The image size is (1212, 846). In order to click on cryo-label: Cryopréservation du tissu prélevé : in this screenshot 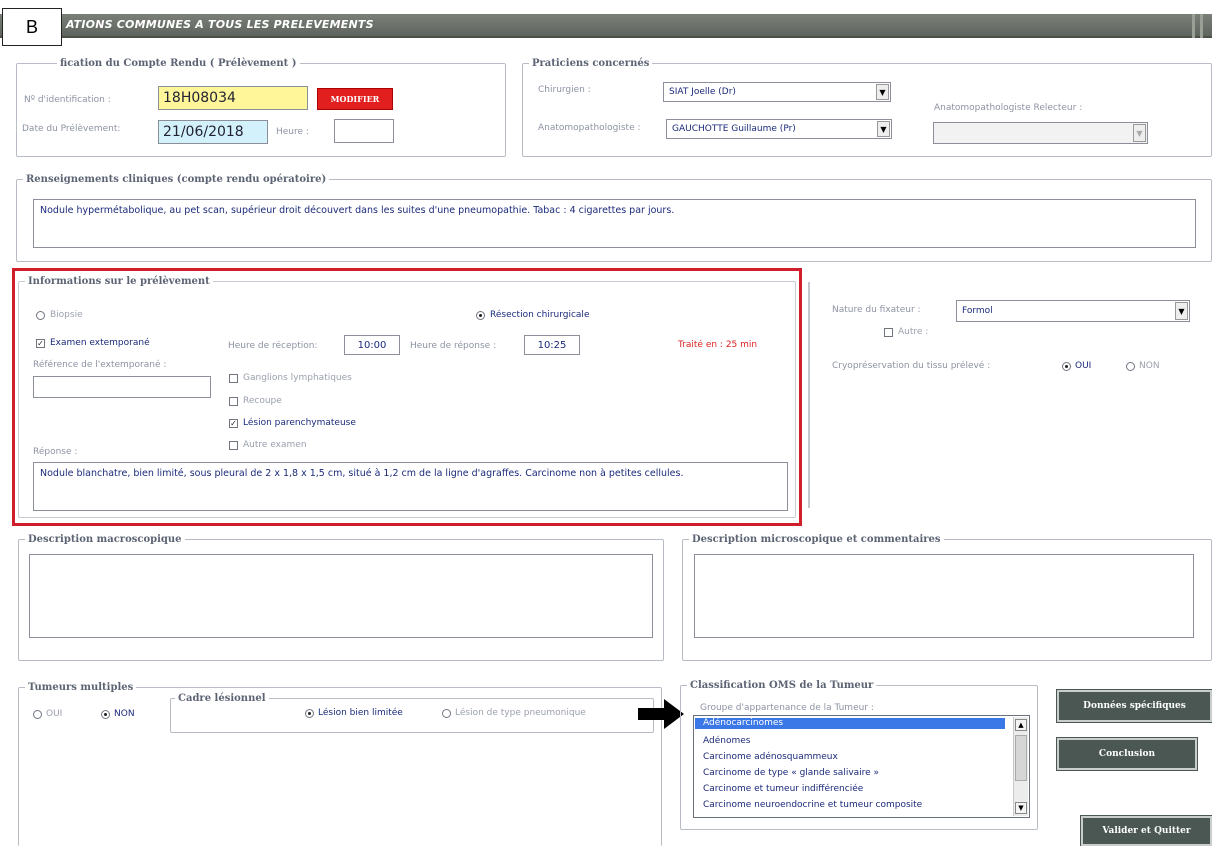, I will do `click(911, 366)`.